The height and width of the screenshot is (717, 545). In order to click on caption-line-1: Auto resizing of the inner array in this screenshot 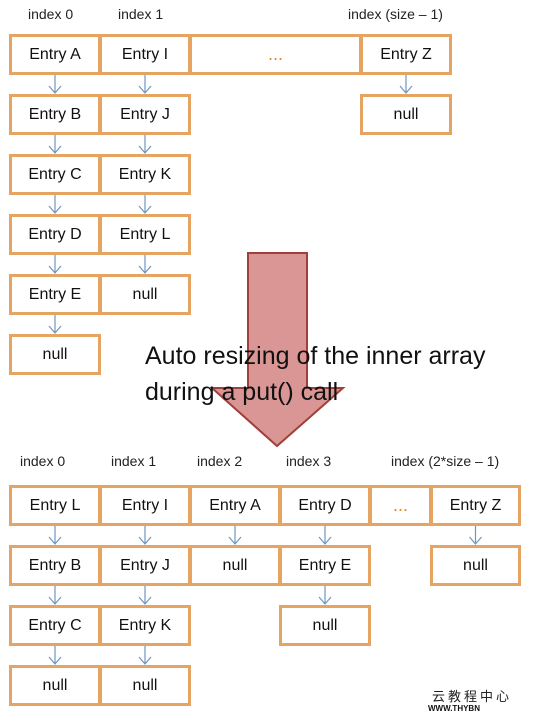, I will do `click(315, 356)`.